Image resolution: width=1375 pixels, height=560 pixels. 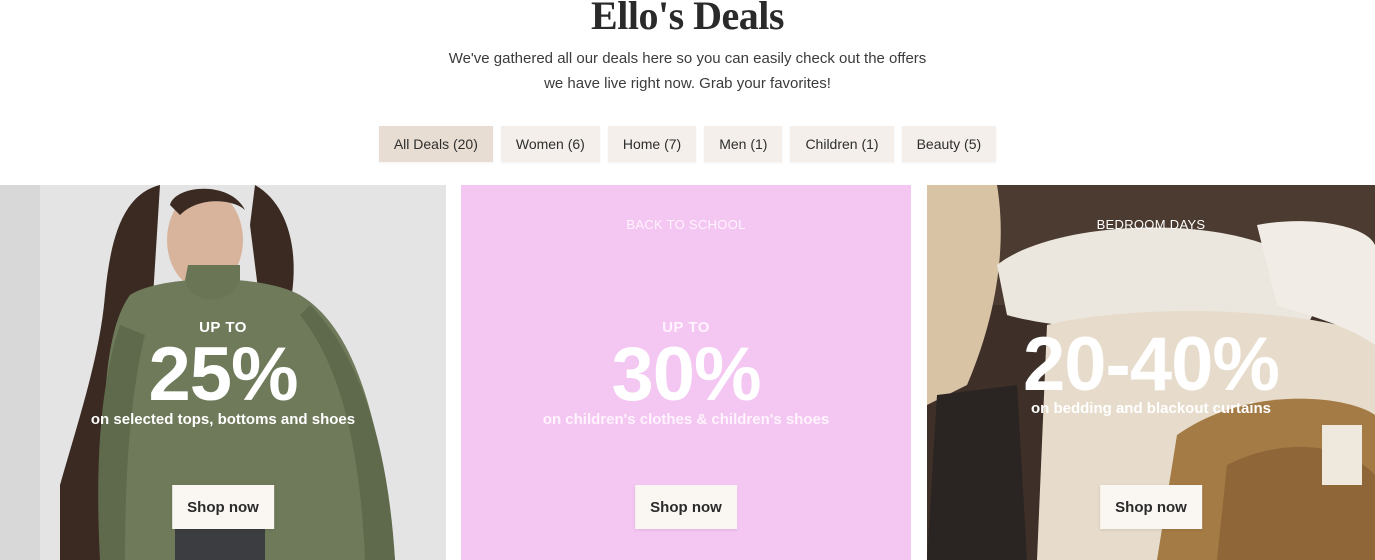 What do you see at coordinates (652, 144) in the screenshot?
I see `filter-home: Home (7)` at bounding box center [652, 144].